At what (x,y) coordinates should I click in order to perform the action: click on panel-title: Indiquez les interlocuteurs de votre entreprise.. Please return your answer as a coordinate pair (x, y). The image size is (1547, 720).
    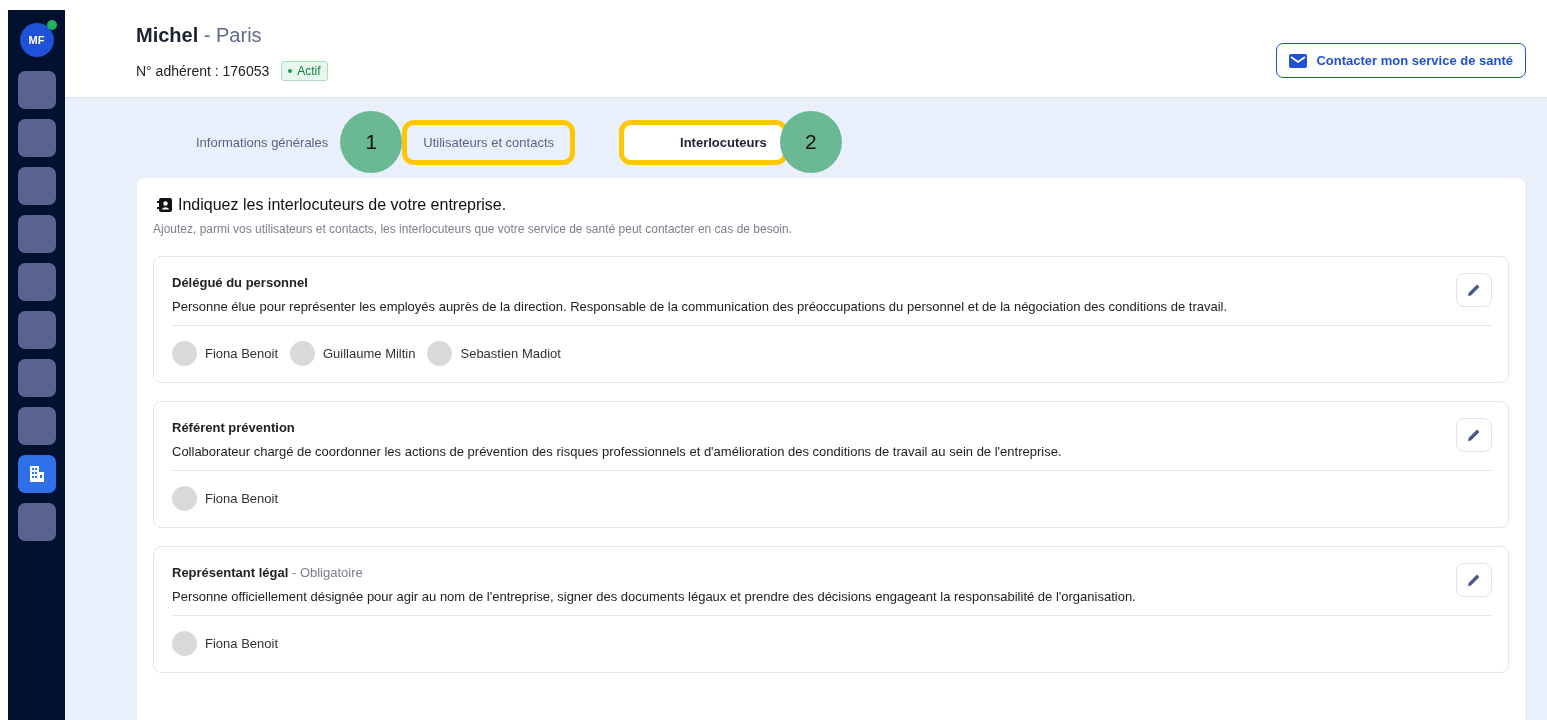
    Looking at the image, I should click on (342, 205).